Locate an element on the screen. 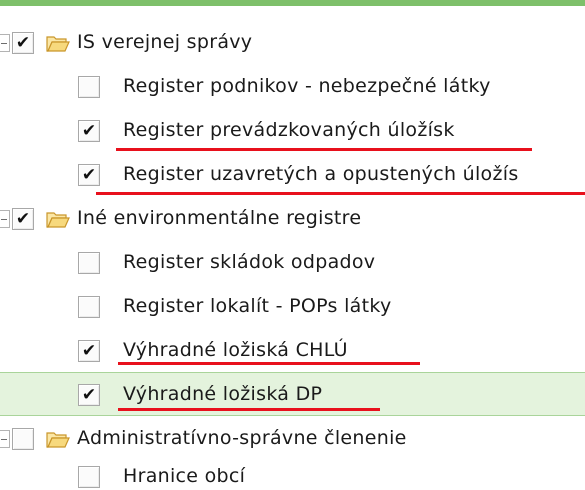 The height and width of the screenshot is (490, 585). tree-group-is-verejnej-spravy: ✔ IS verejnej správy is located at coordinates (292, 42).